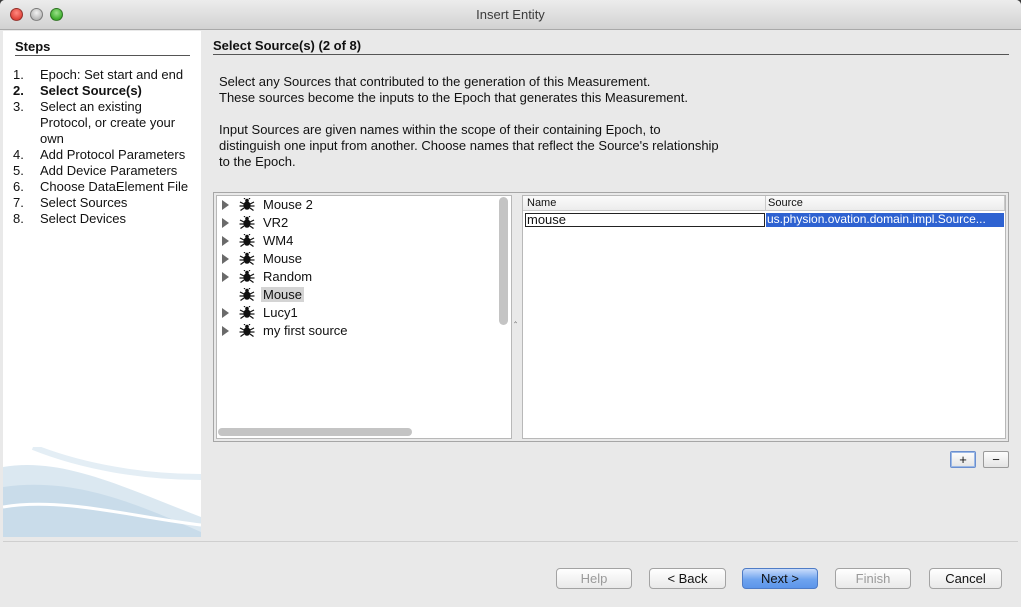 This screenshot has height=607, width=1021. Describe the element at coordinates (315, 432) in the screenshot. I see `tree-horizontal-scrollbar` at that location.